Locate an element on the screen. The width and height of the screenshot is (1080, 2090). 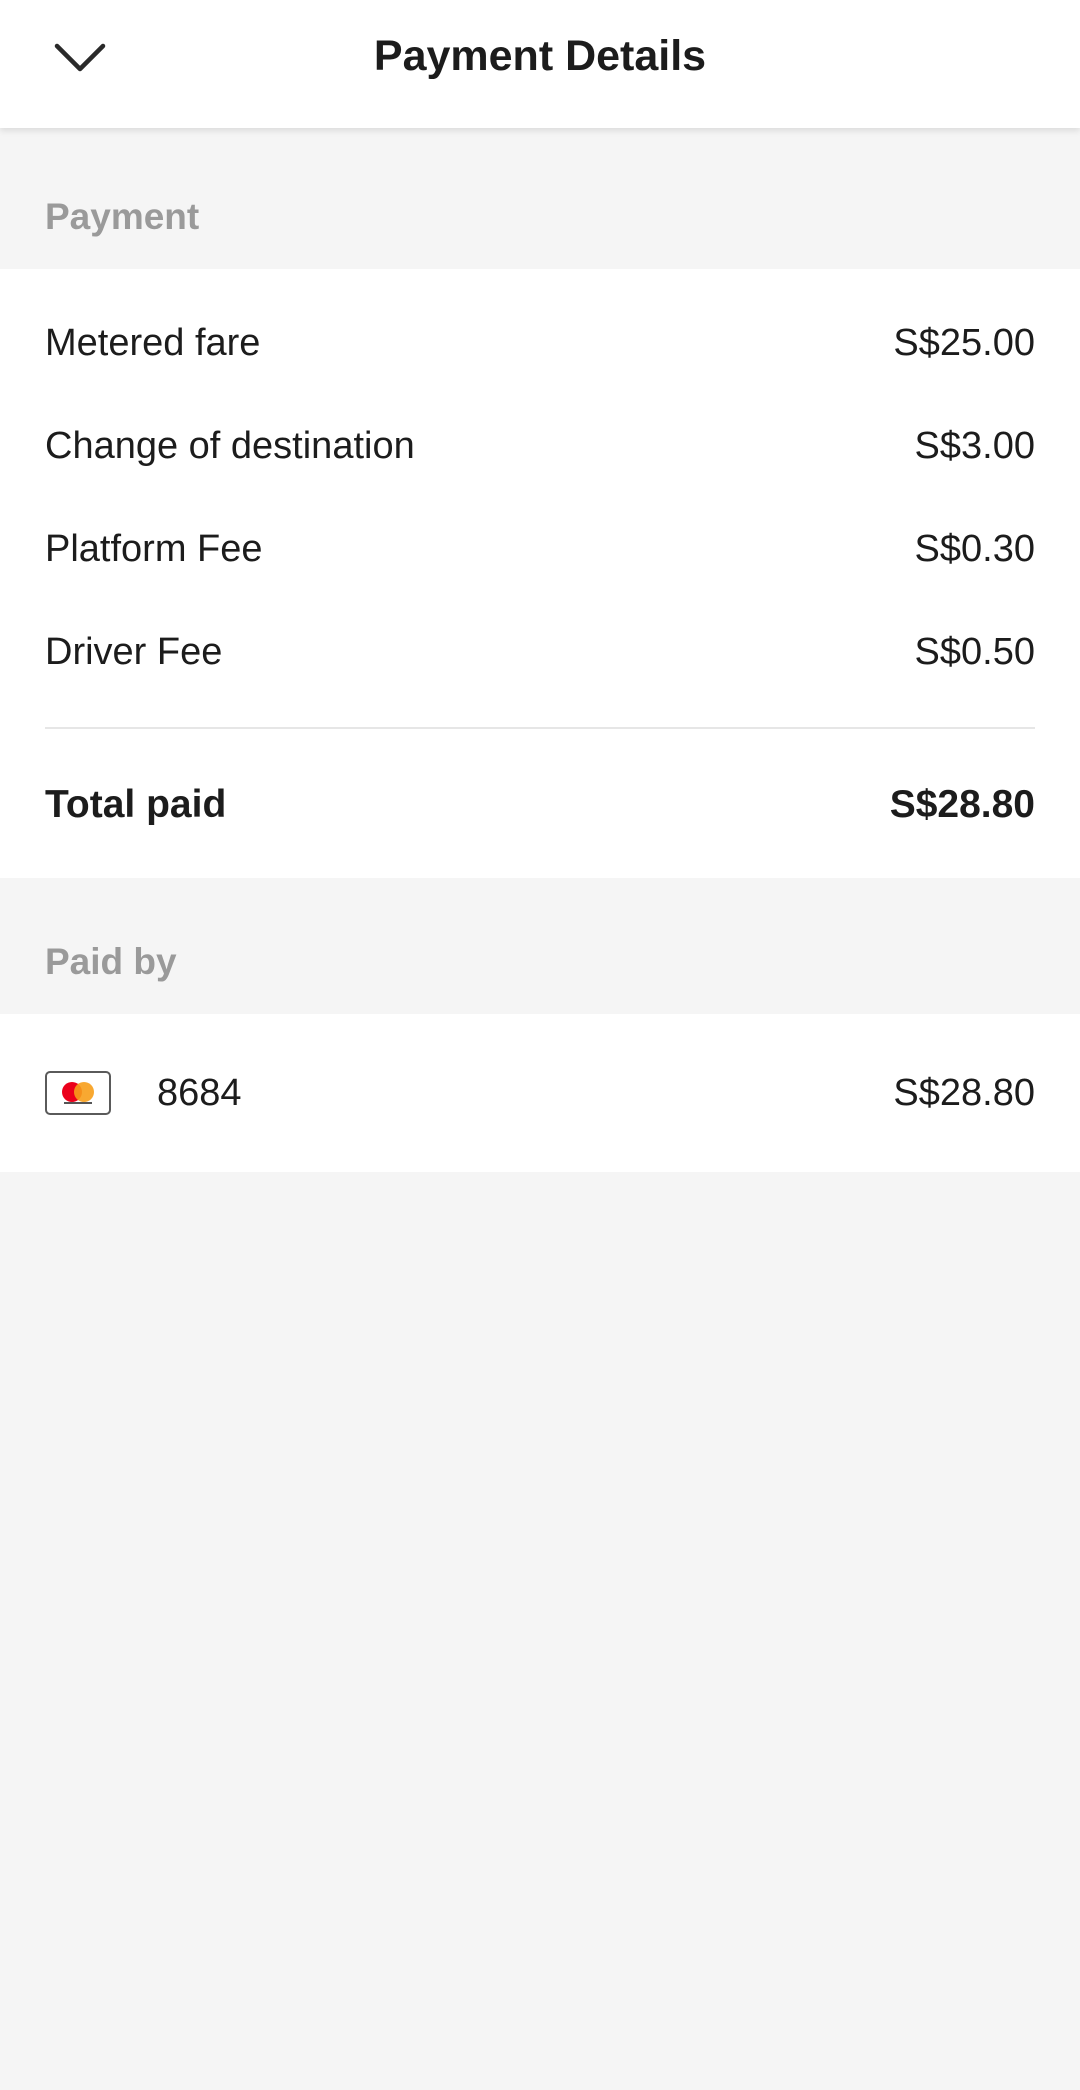
paid-amount: S$28.80 is located at coordinates (964, 1092).